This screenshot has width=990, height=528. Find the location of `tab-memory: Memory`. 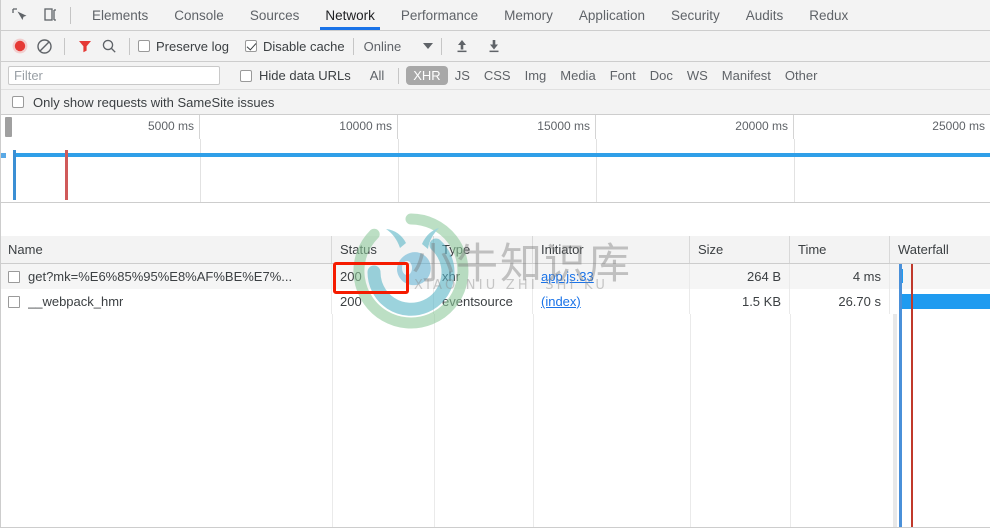

tab-memory: Memory is located at coordinates (528, 15).